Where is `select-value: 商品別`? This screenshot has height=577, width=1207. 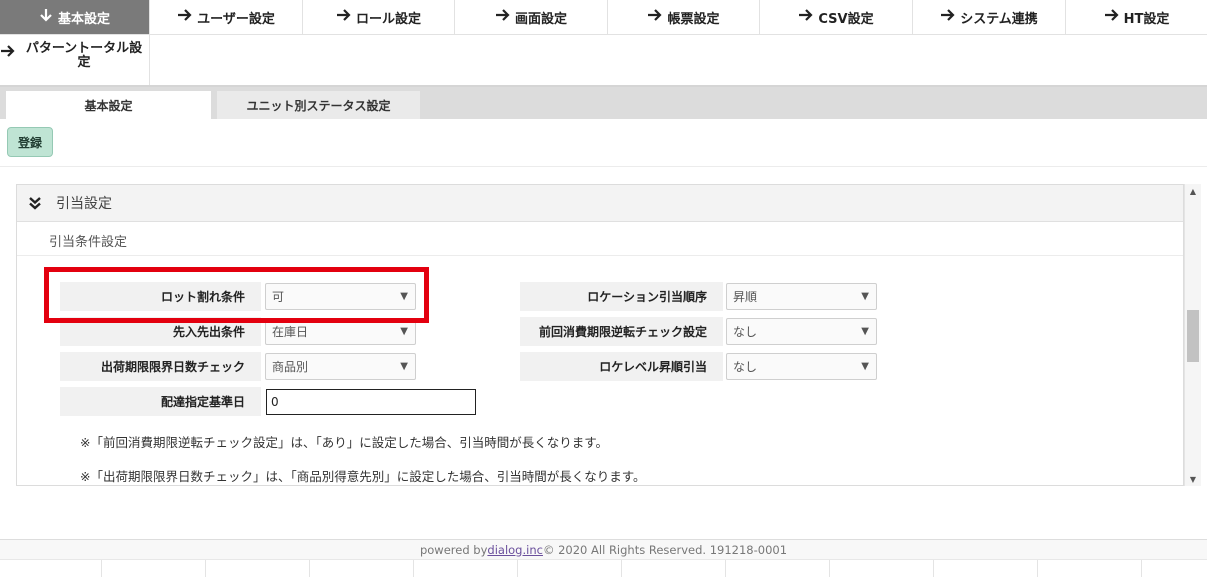 select-value: 商品別 is located at coordinates (290, 367).